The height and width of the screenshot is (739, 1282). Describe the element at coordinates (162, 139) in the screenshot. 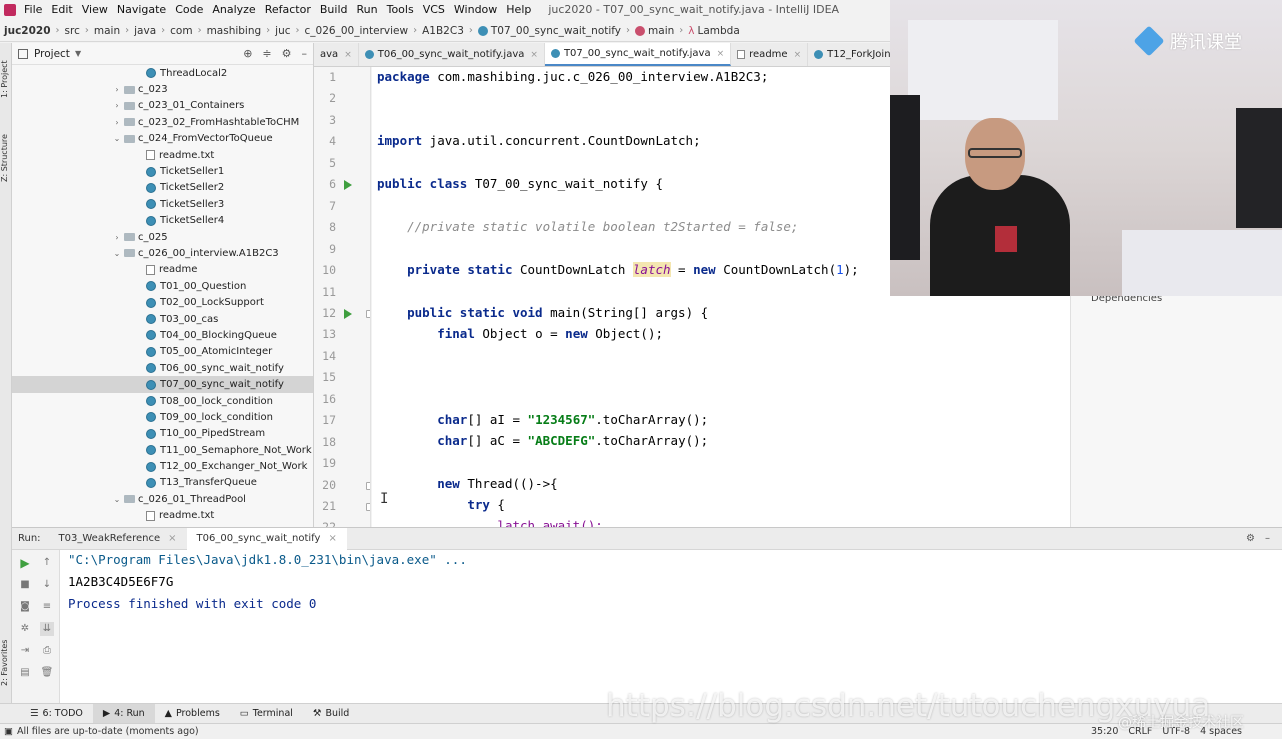

I see `tree-folder: ⌄ c_024_FromVectorToQueue` at that location.